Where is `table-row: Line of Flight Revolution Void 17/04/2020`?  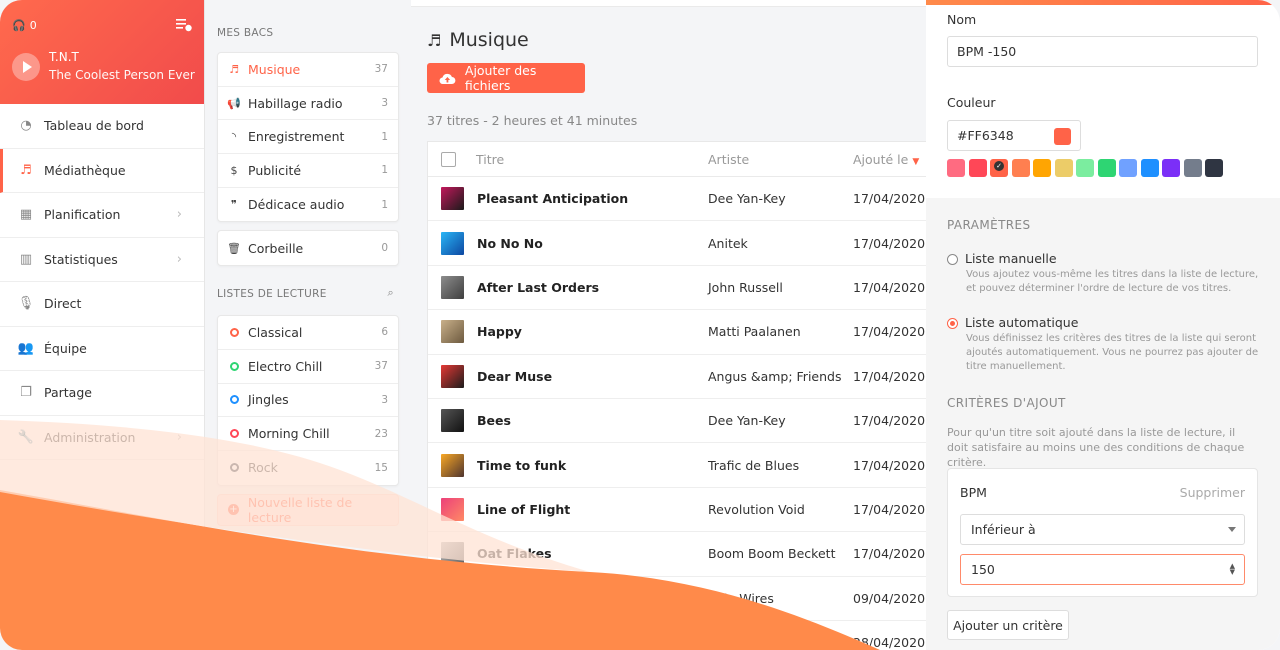
table-row: Line of Flight Revolution Void 17/04/2020 is located at coordinates (677, 510).